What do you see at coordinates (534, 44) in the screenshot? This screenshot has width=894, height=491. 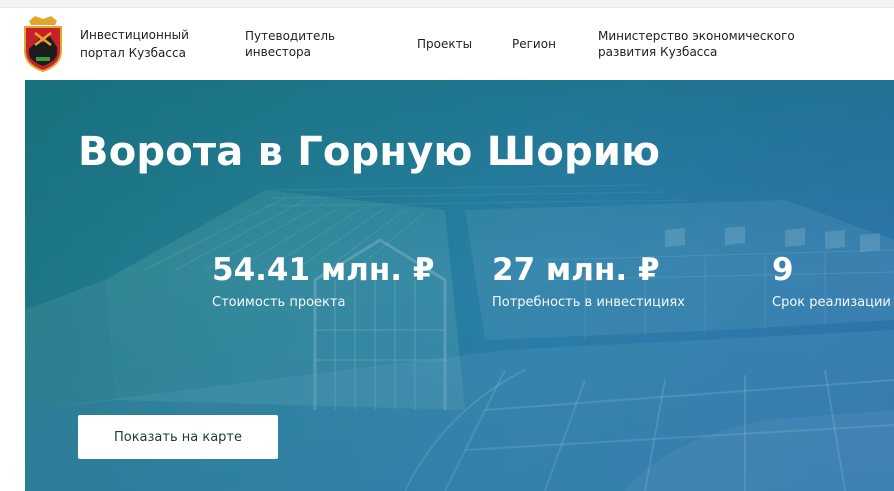 I see `nav-region: Регион` at bounding box center [534, 44].